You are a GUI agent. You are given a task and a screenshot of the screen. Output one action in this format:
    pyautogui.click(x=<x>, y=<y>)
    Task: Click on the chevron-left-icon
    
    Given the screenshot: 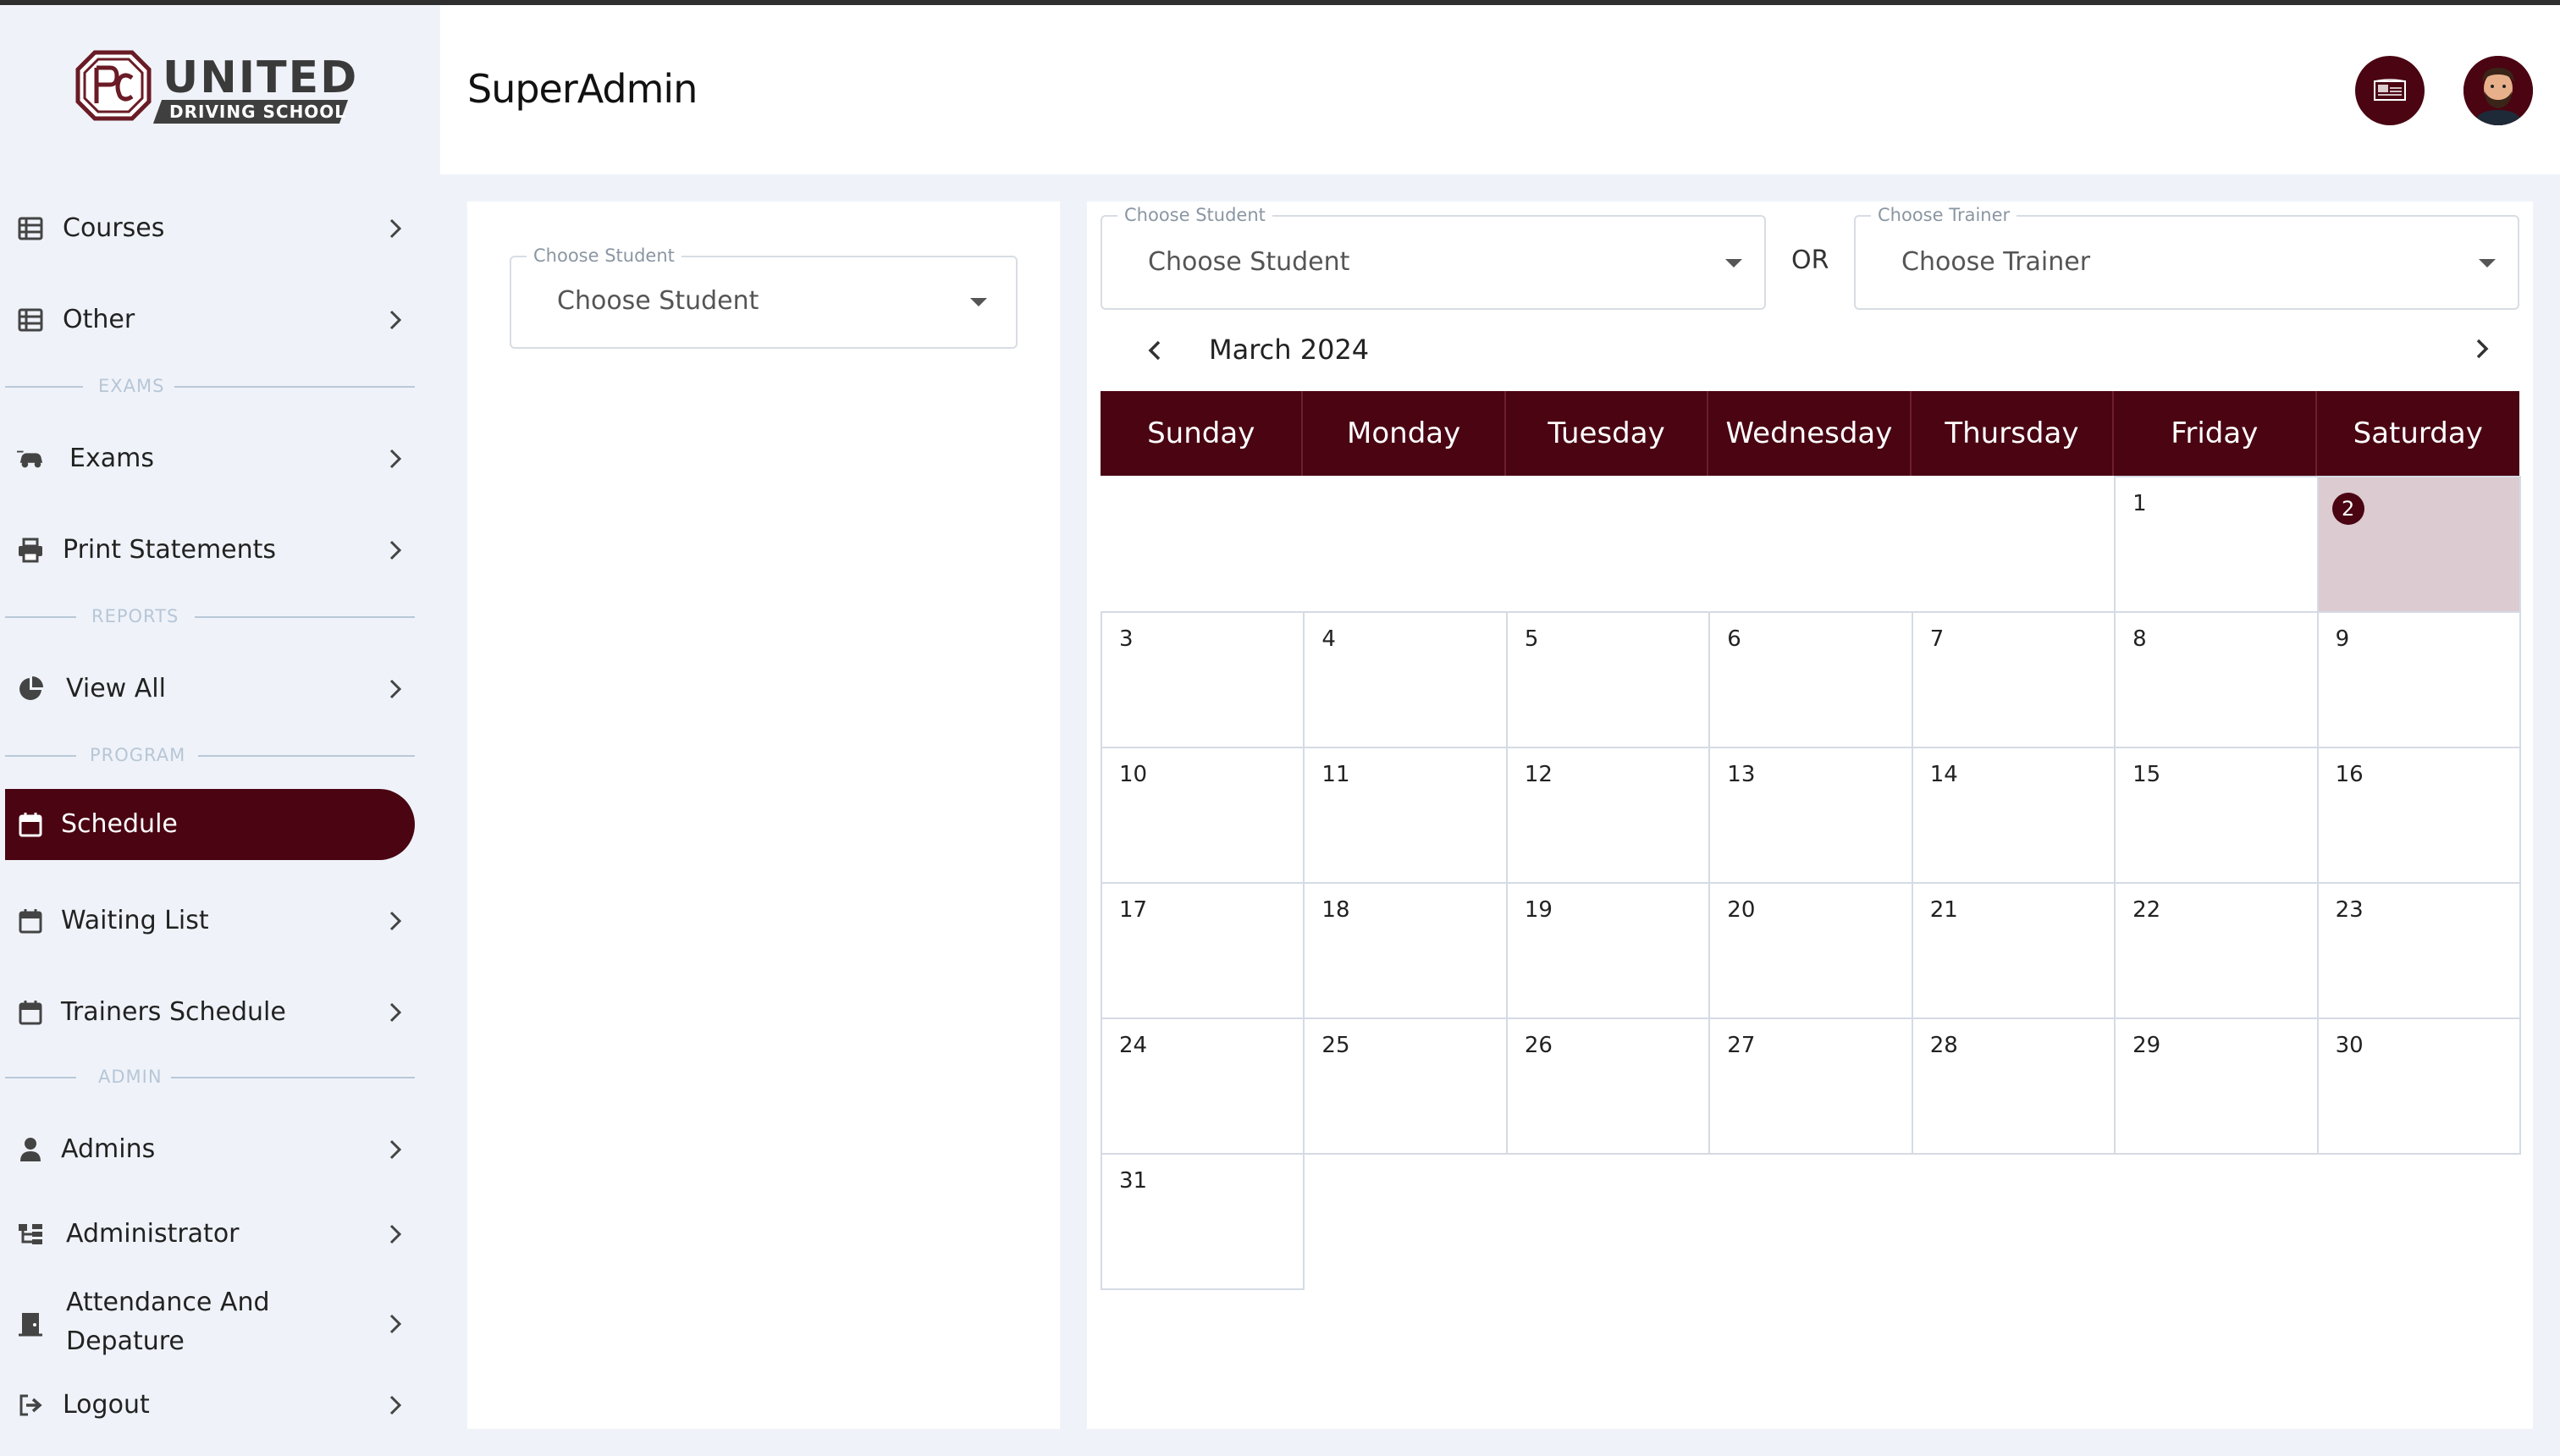 What is the action you would take?
    pyautogui.click(x=1154, y=350)
    